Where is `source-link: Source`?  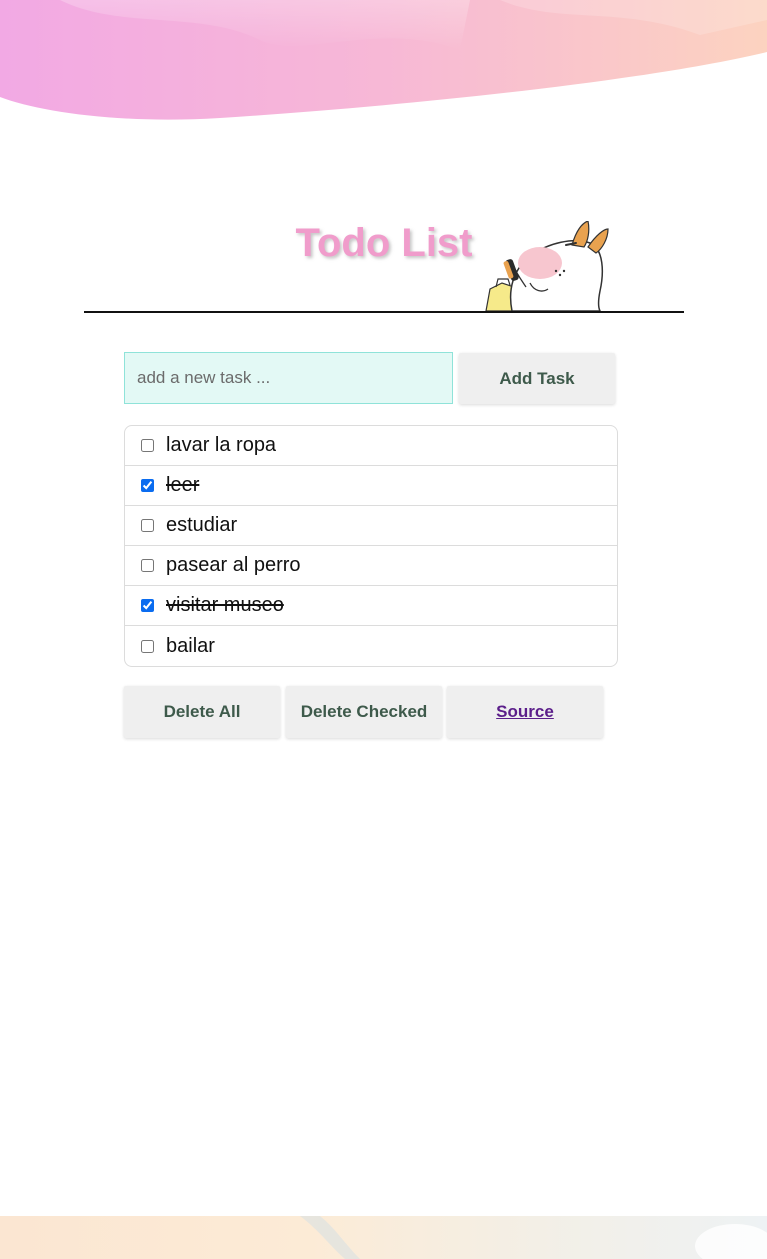
source-link: Source is located at coordinates (525, 712).